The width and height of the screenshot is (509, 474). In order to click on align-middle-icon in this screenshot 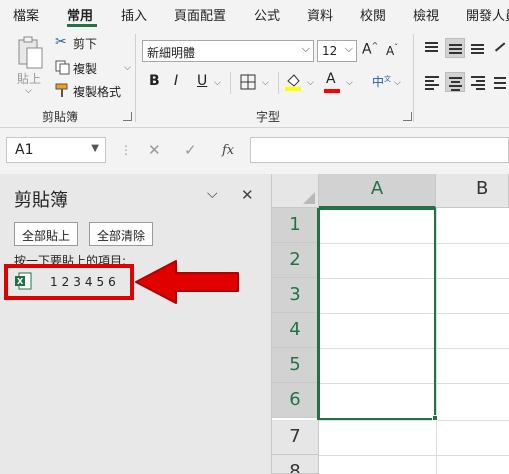, I will do `click(455, 48)`.